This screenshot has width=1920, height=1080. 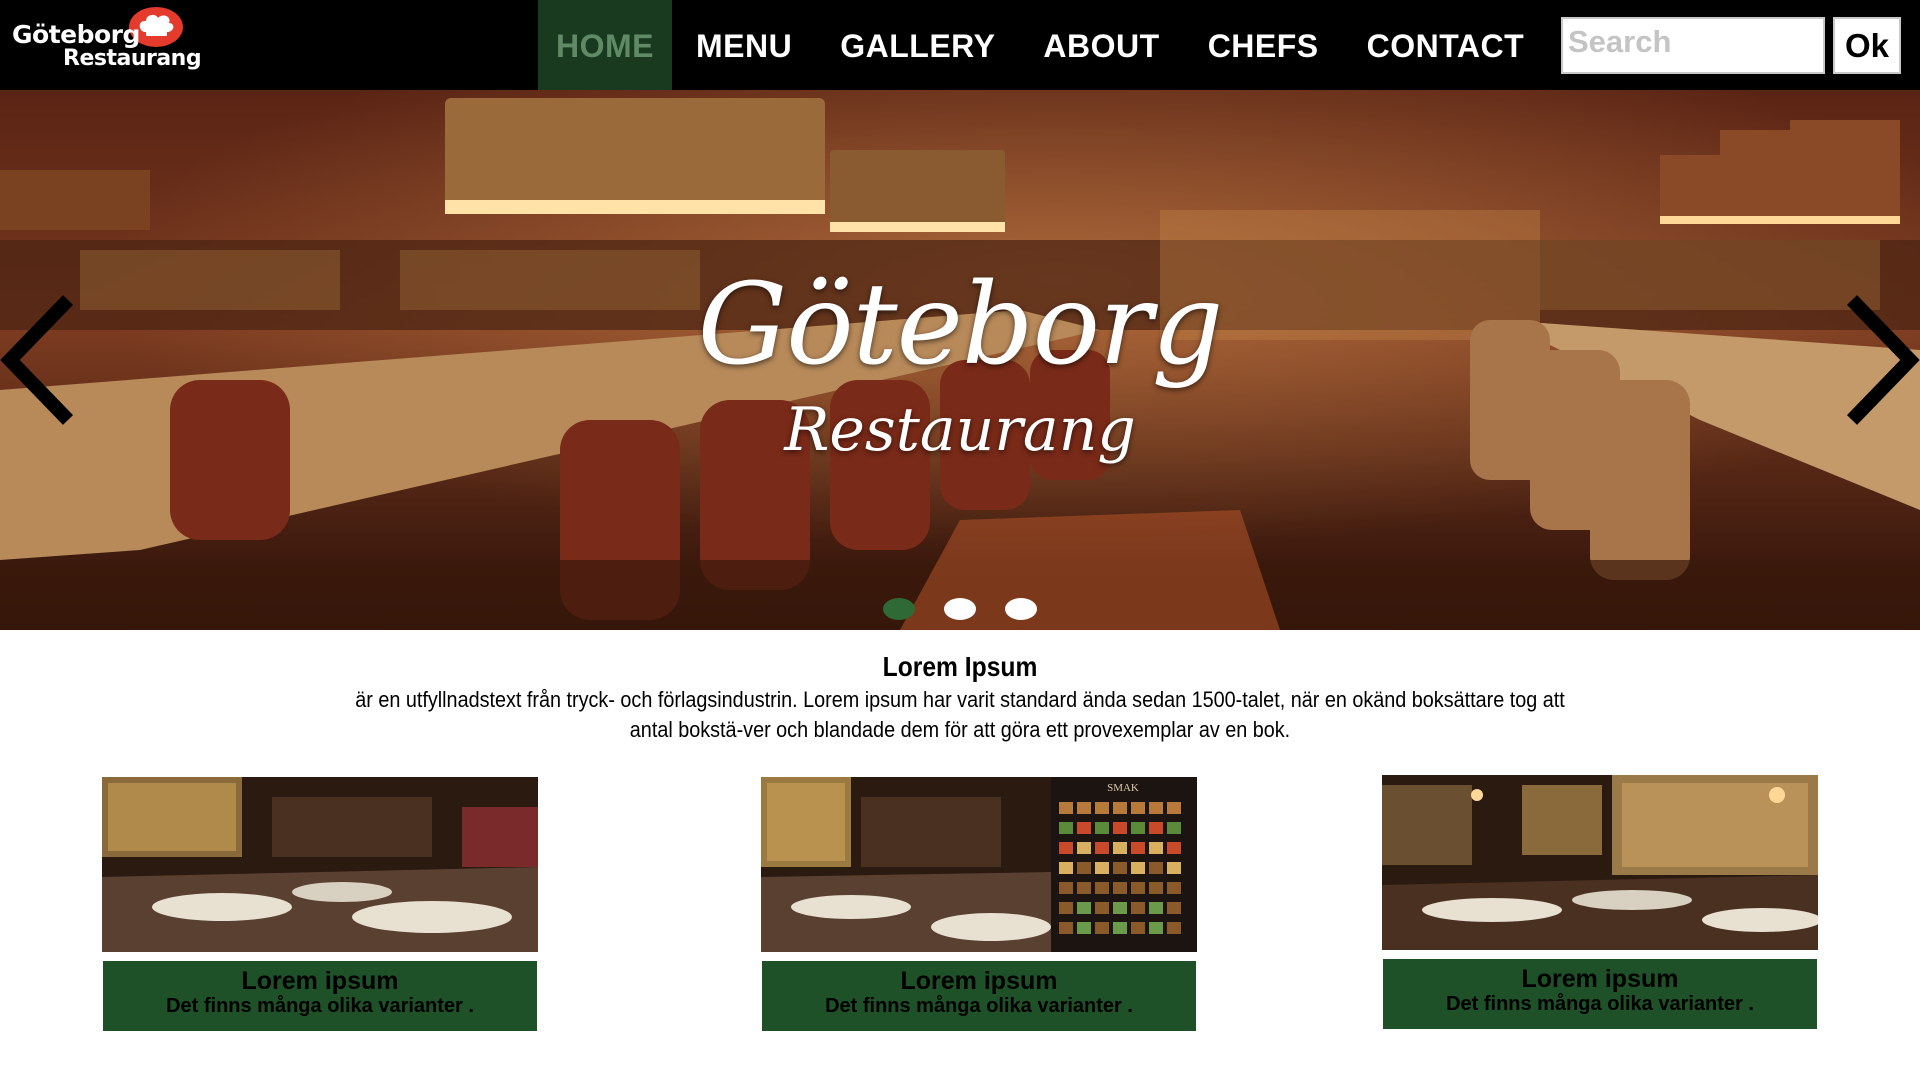 What do you see at coordinates (917, 45) in the screenshot?
I see `nav-gallery: GALLERY` at bounding box center [917, 45].